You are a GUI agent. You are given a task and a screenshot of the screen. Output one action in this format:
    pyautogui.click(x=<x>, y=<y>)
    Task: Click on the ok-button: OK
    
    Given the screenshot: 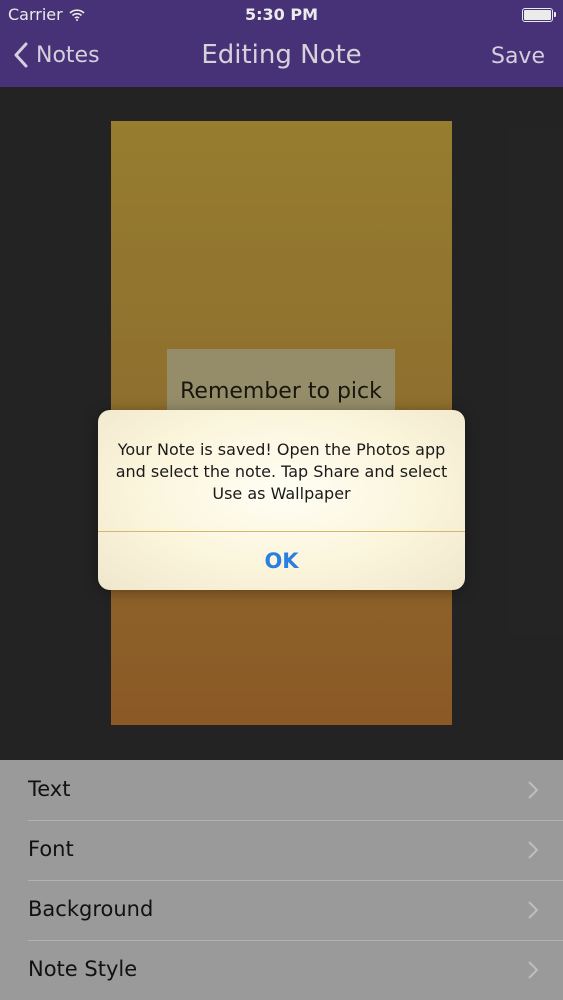 What is the action you would take?
    pyautogui.click(x=281, y=561)
    